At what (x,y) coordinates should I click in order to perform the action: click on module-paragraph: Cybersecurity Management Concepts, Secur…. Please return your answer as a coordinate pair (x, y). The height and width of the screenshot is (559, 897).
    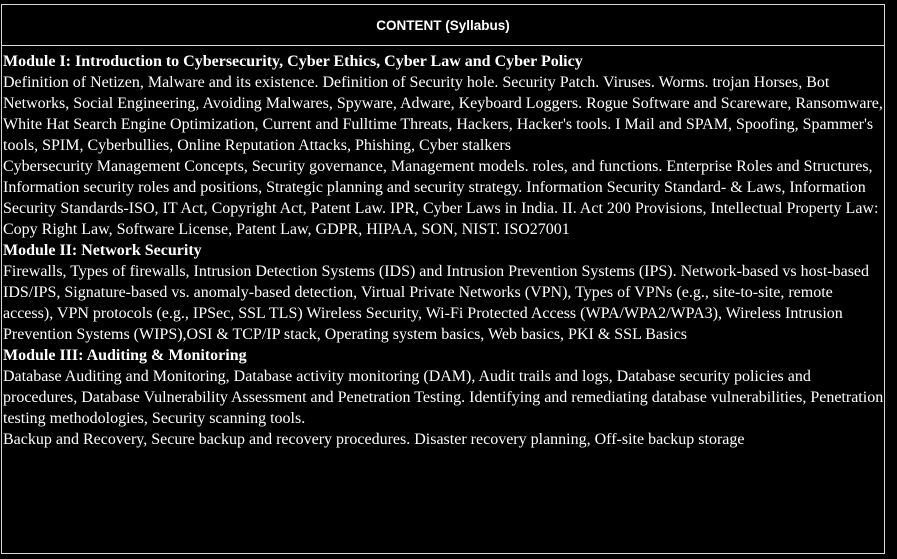
    Looking at the image, I should click on (441, 198).